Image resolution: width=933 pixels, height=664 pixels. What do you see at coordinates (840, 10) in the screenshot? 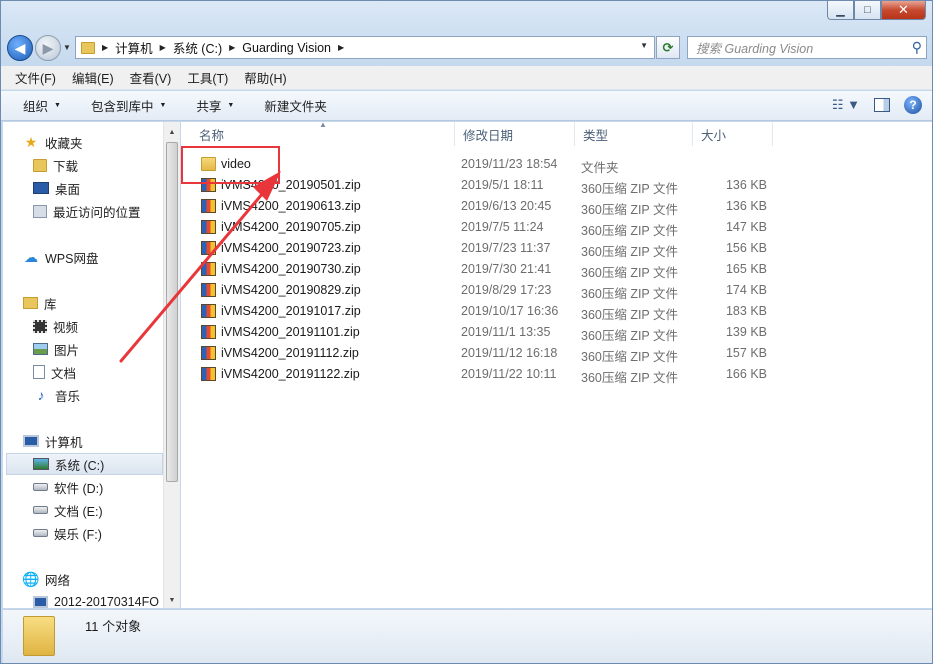
I see `minimize-button: ▁` at bounding box center [840, 10].